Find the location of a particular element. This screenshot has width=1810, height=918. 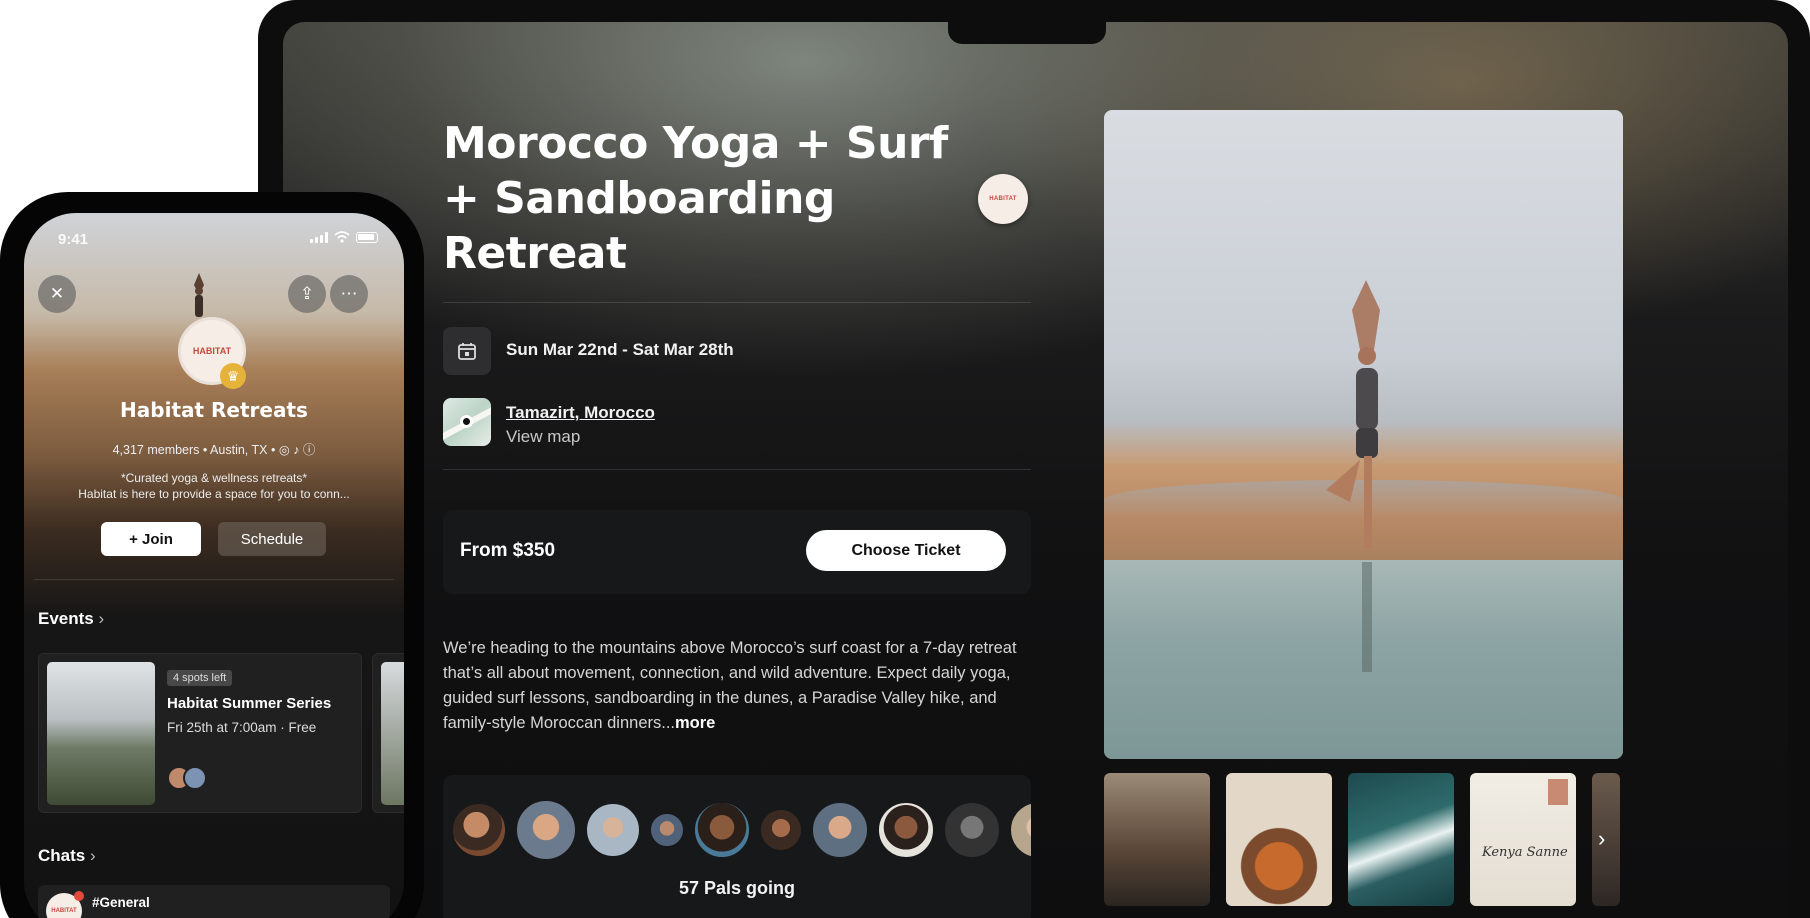

view-map-link: View map is located at coordinates (543, 437).